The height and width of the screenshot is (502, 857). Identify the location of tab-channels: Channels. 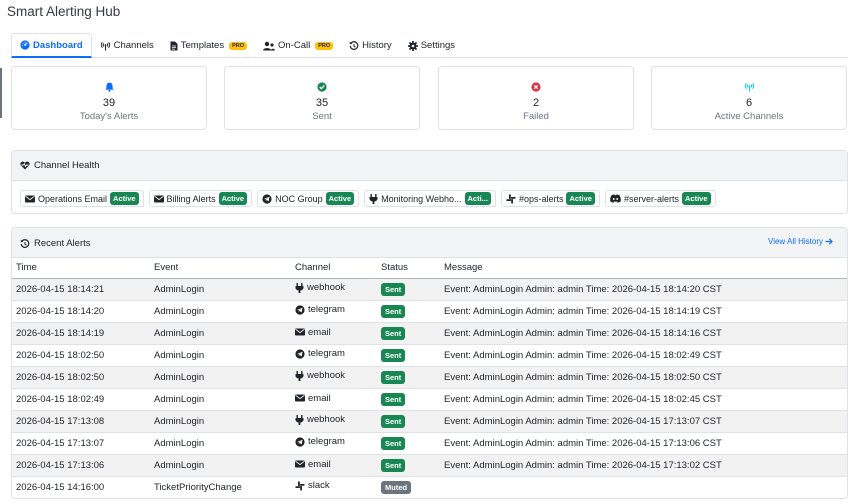
(127, 45).